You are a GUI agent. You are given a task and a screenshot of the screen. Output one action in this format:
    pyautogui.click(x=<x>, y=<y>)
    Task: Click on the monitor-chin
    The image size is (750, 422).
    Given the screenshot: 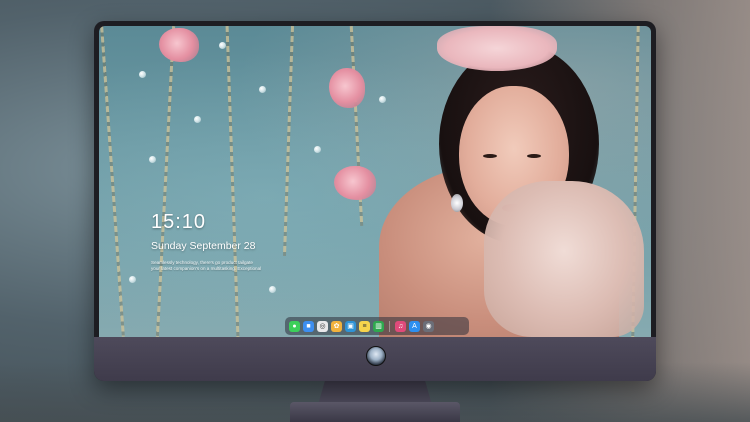 What is the action you would take?
    pyautogui.click(x=375, y=359)
    